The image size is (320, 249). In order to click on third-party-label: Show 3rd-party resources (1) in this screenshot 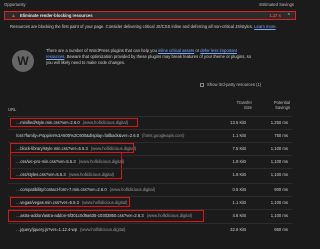, I will do `click(234, 84)`.